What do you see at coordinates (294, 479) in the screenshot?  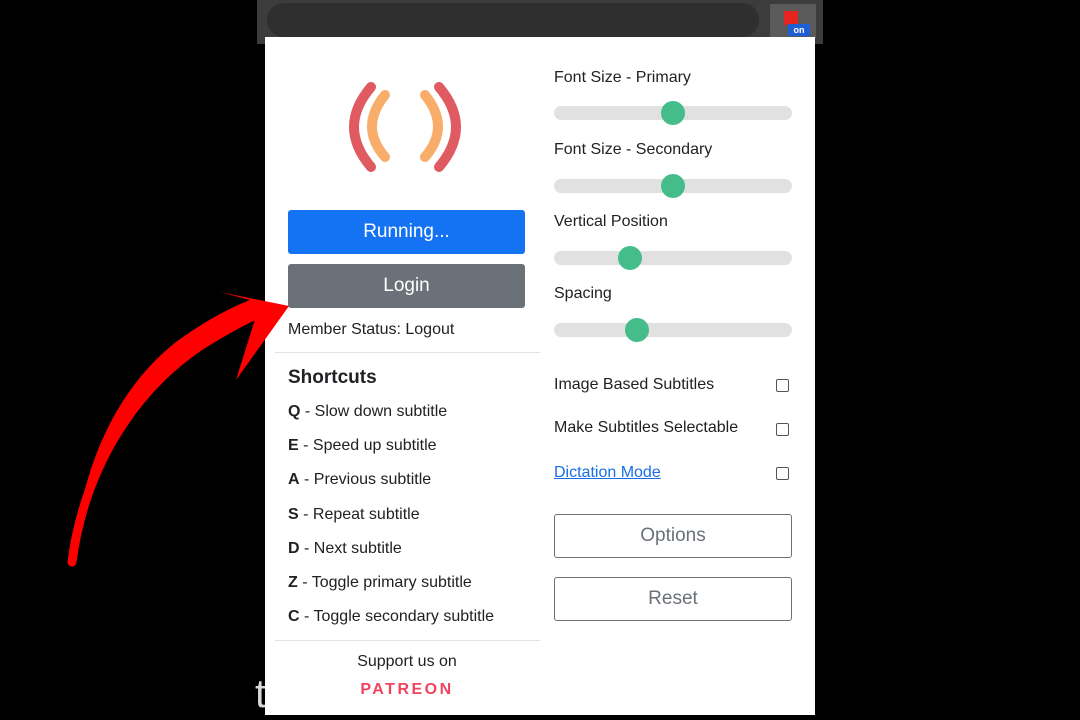 I see `shortcut-key: A` at bounding box center [294, 479].